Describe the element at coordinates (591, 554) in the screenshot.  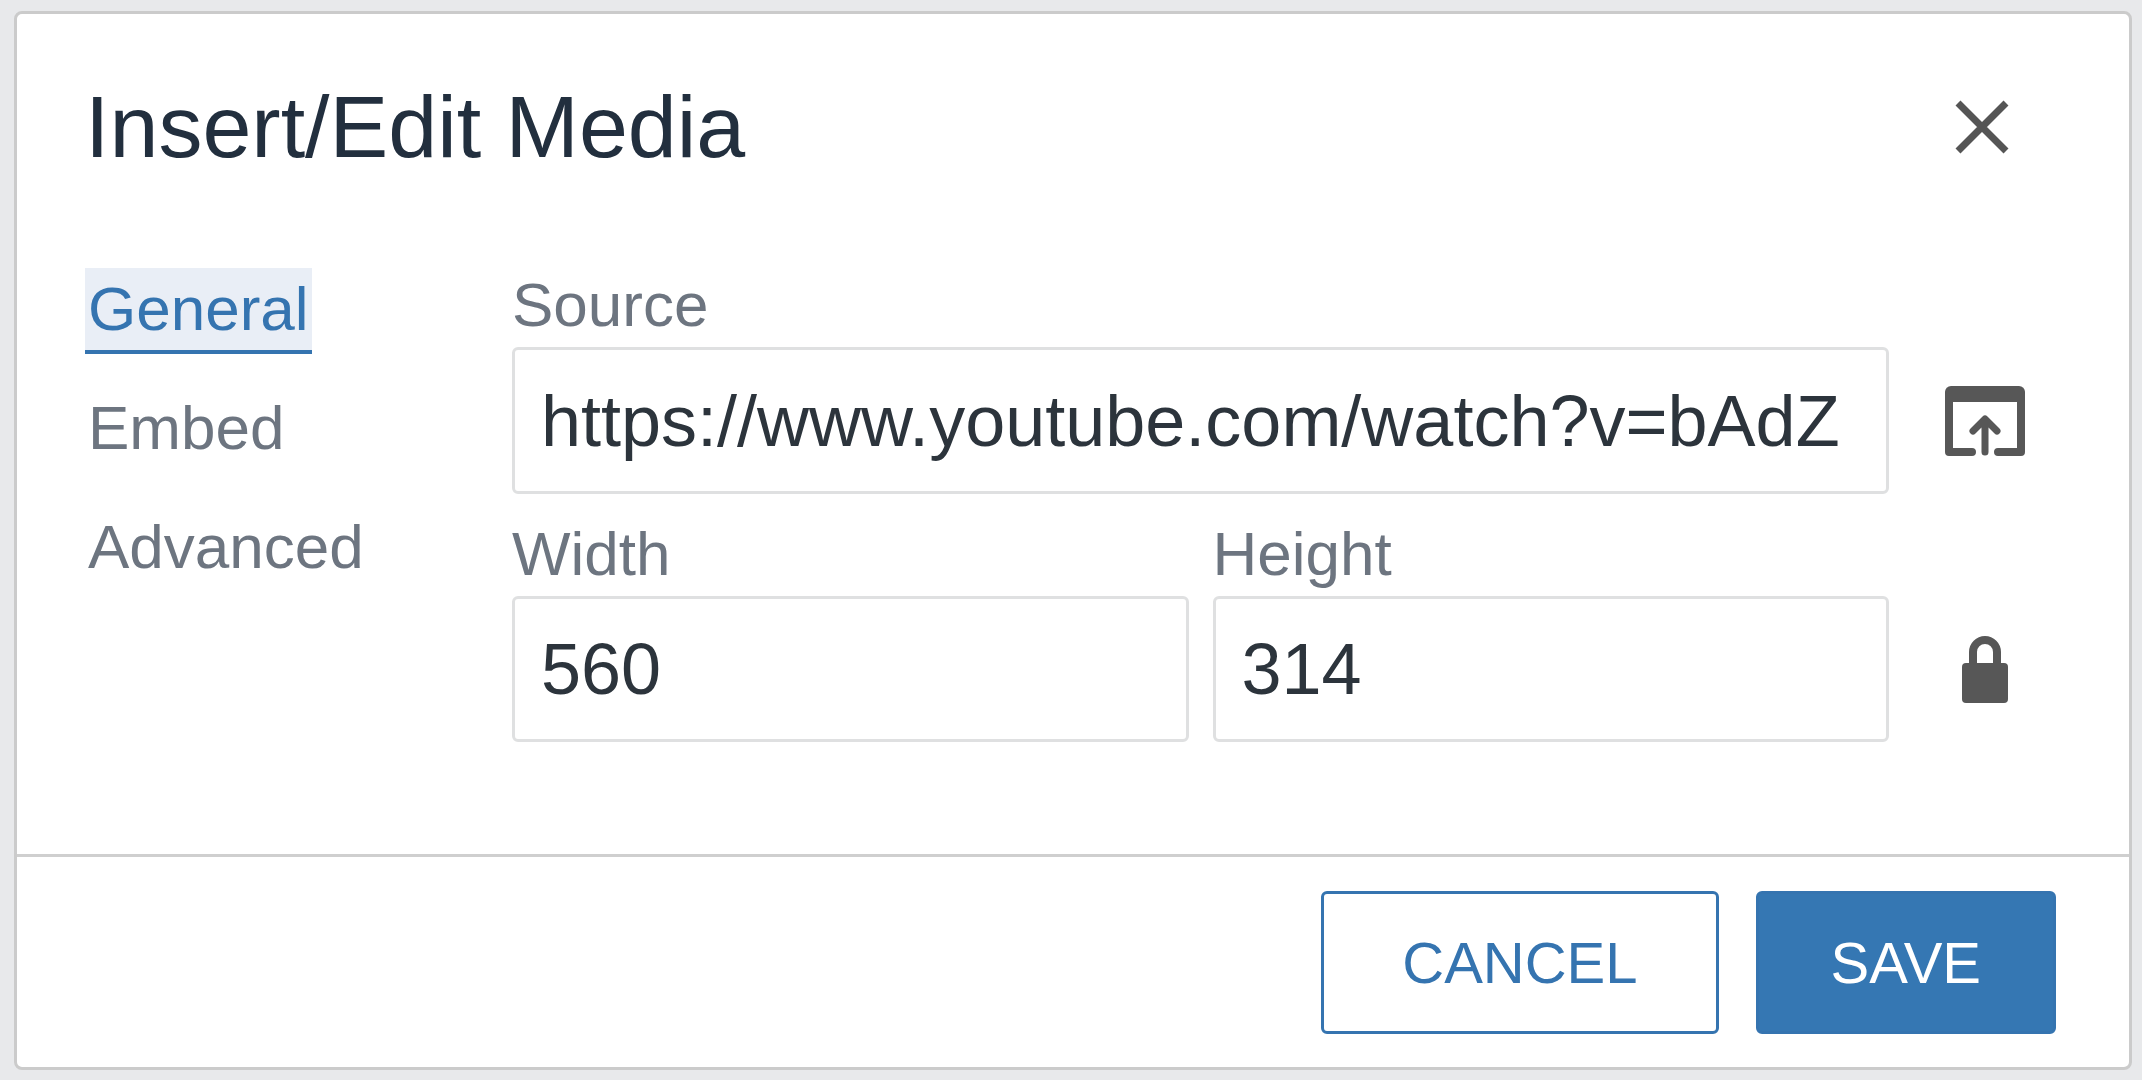
I see `field-label: Width` at that location.